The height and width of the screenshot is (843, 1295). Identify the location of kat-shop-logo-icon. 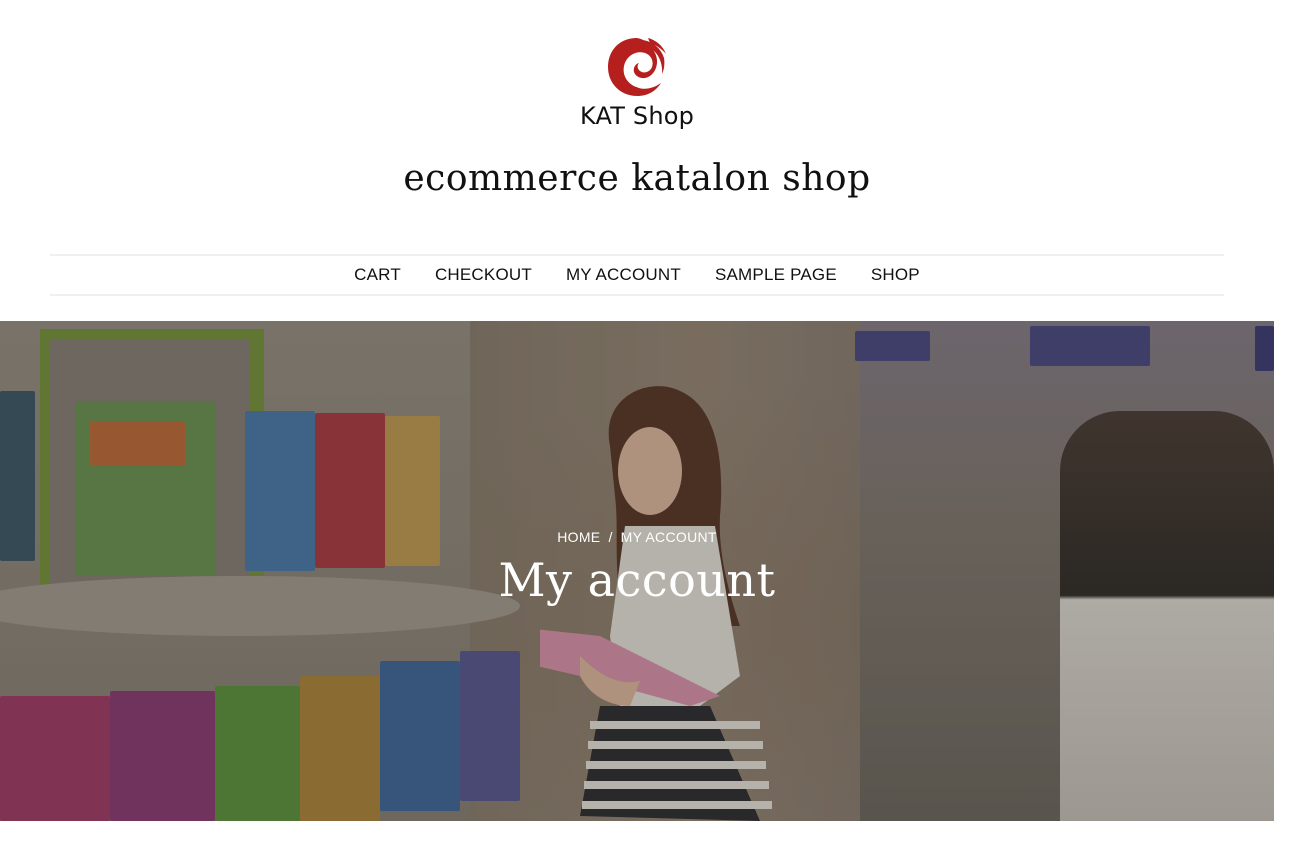
(637, 67).